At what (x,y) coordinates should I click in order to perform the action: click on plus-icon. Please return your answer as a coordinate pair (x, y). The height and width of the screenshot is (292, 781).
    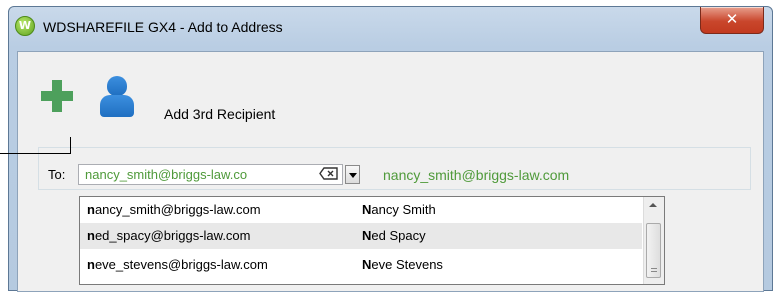
    Looking at the image, I should click on (57, 96).